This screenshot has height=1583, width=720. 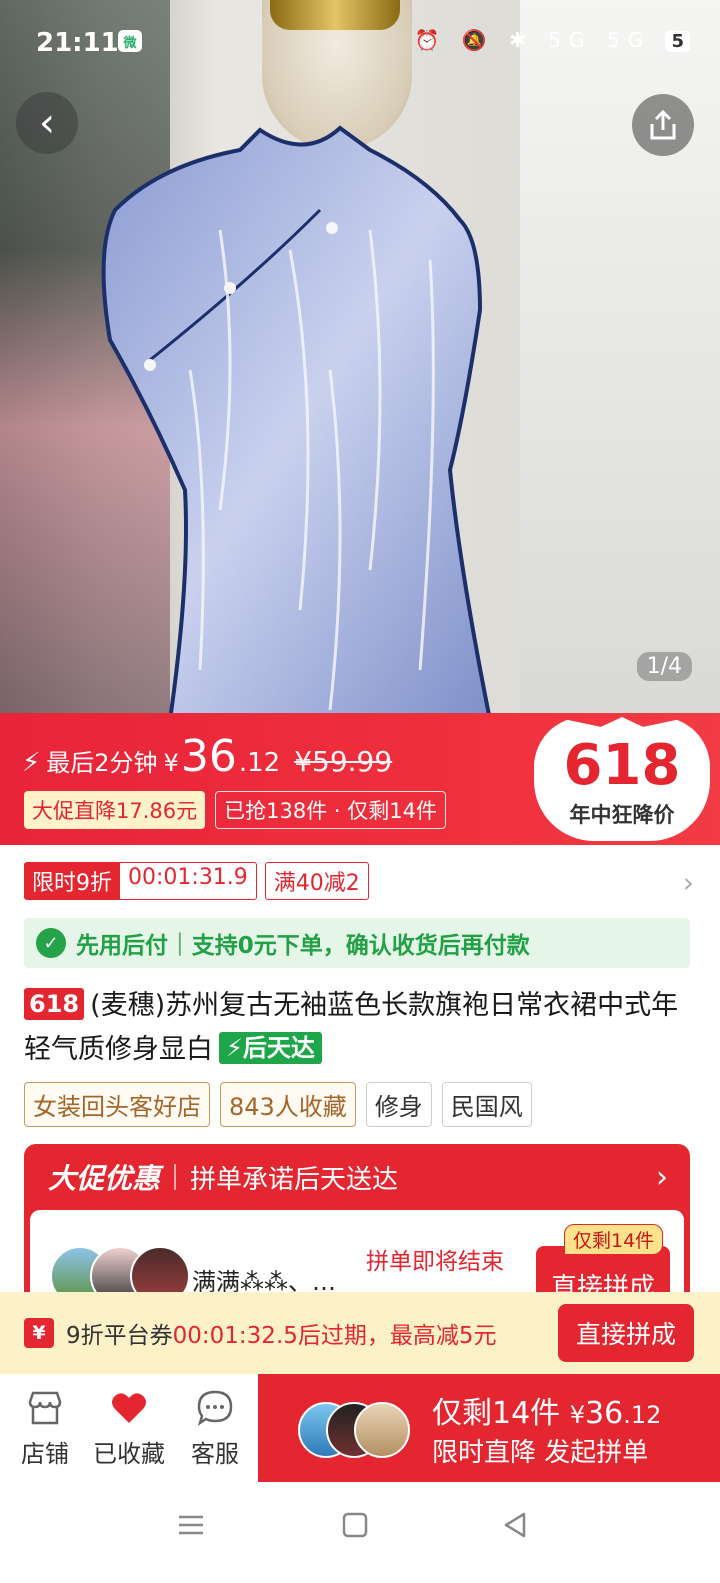 What do you see at coordinates (129, 1427) in the screenshot?
I see `favorite-button: 已收藏` at bounding box center [129, 1427].